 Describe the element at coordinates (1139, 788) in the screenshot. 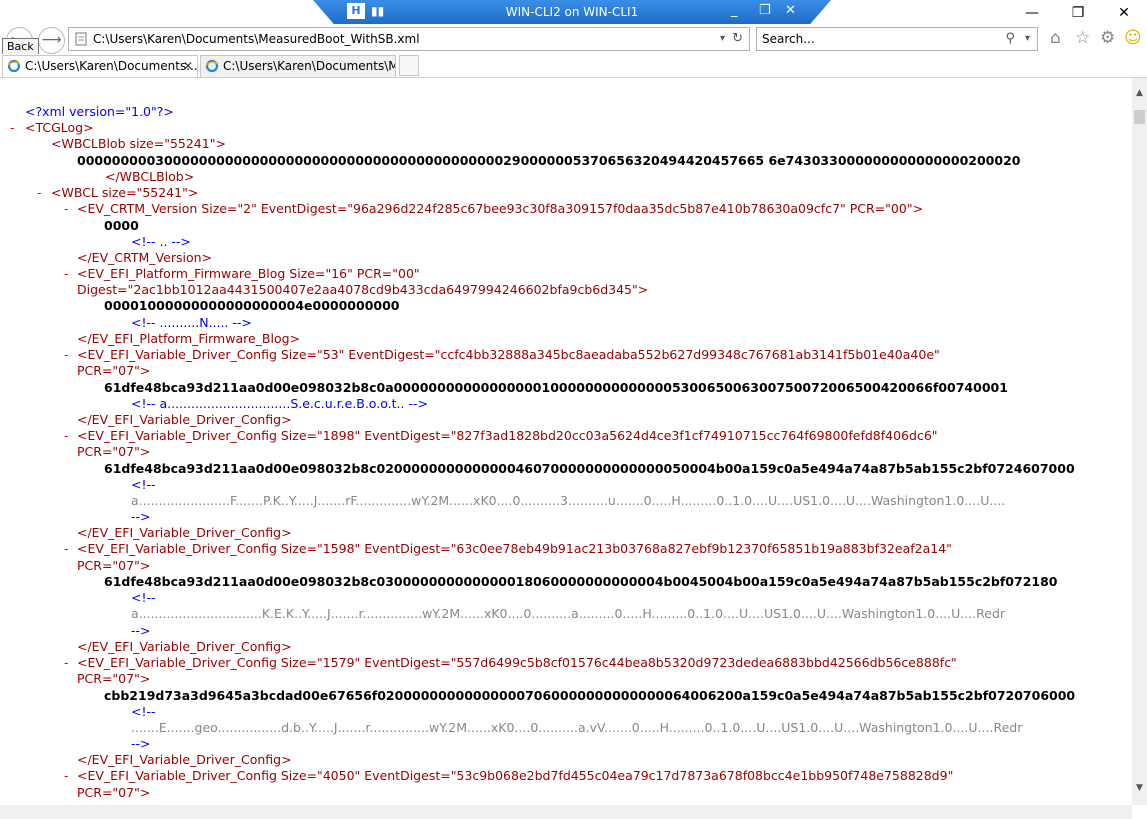

I see `scroll-down-icon: ▼` at that location.